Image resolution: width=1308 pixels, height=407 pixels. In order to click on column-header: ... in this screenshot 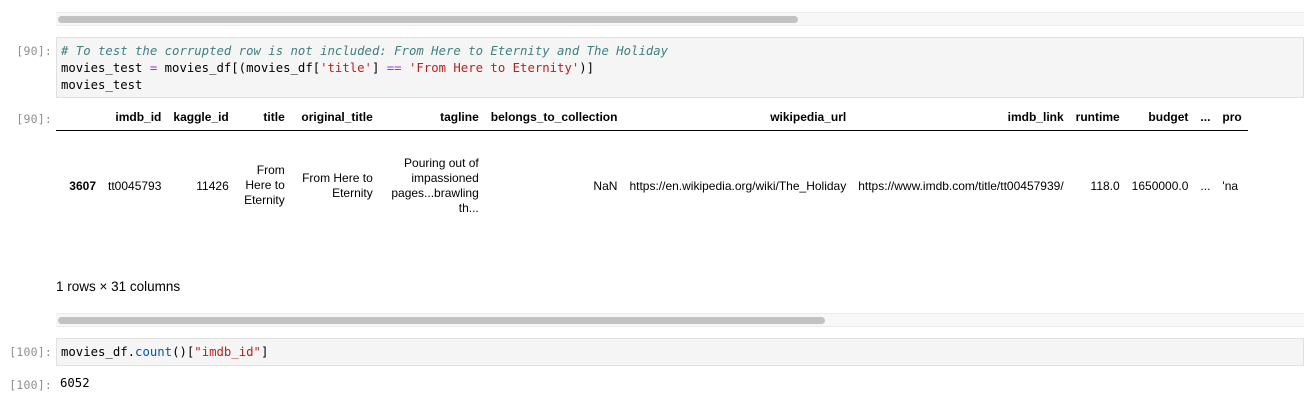, I will do `click(1205, 117)`.